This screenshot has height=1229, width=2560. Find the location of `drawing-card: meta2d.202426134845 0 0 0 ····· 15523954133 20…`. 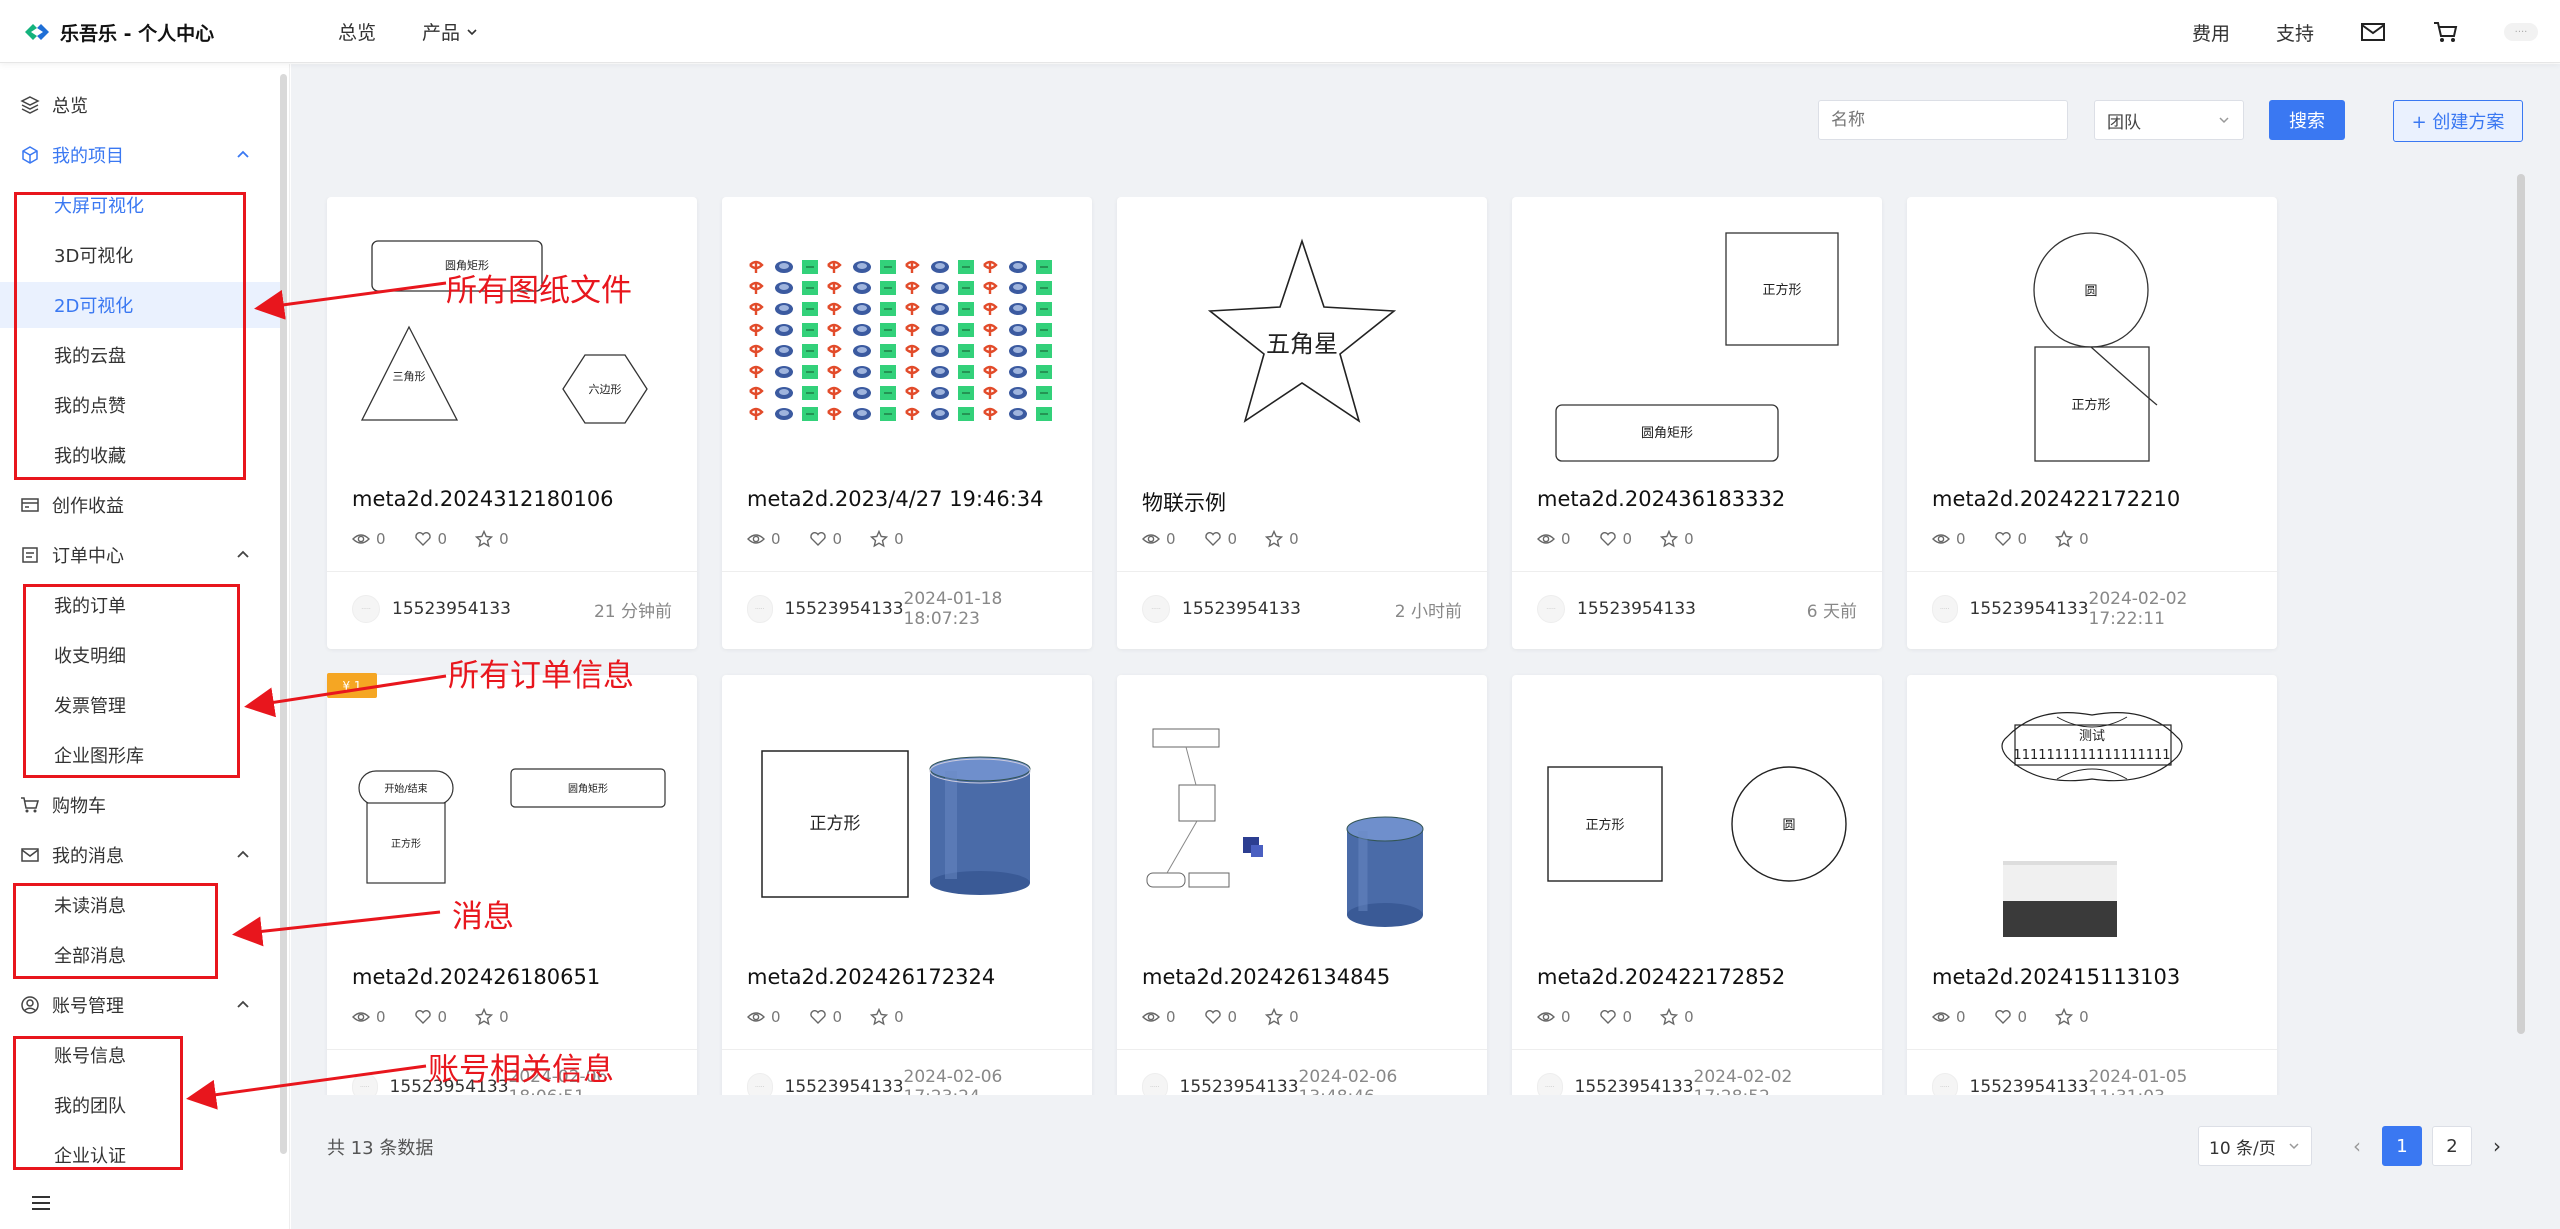

drawing-card: meta2d.202426134845 0 0 0 ····· 15523954133 20… is located at coordinates (1302, 885).